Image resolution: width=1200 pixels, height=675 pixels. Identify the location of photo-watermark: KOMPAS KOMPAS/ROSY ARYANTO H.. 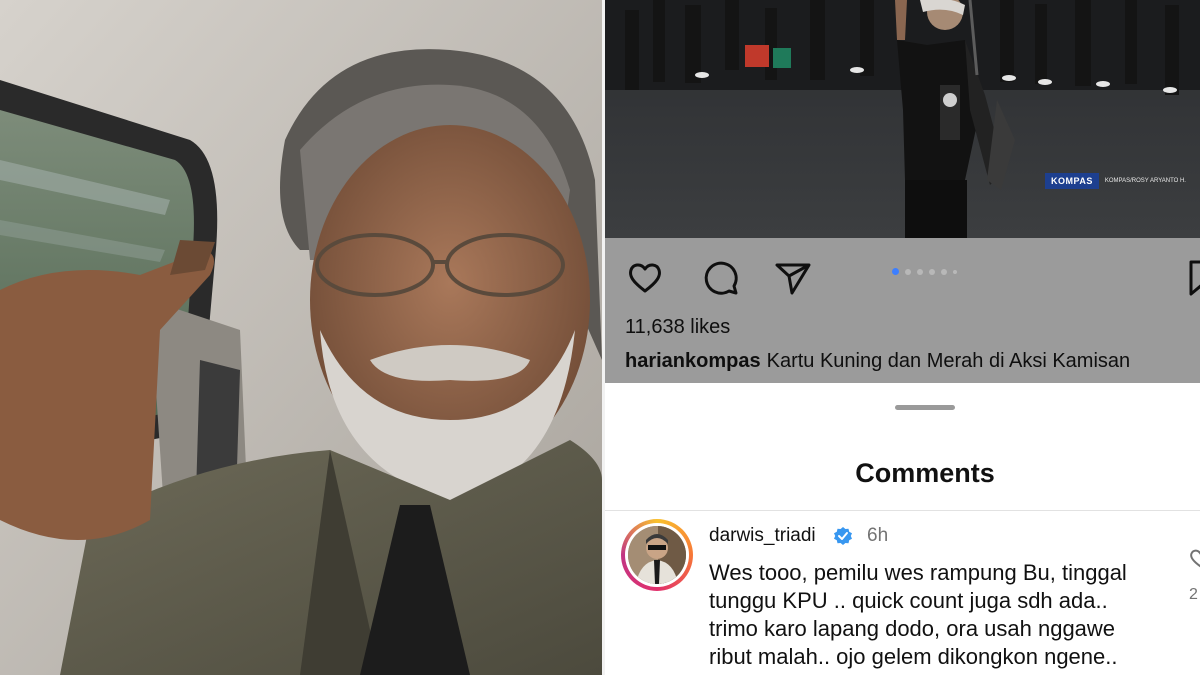
(1115, 181).